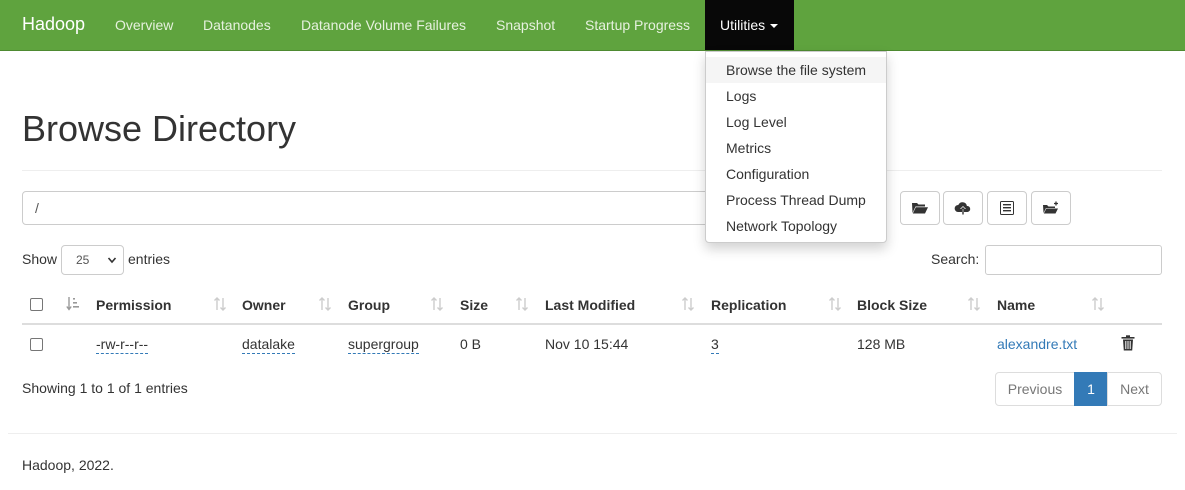 The width and height of the screenshot is (1185, 490). Describe the element at coordinates (525, 25) in the screenshot. I see `nav-snapshot: Snapshot` at that location.